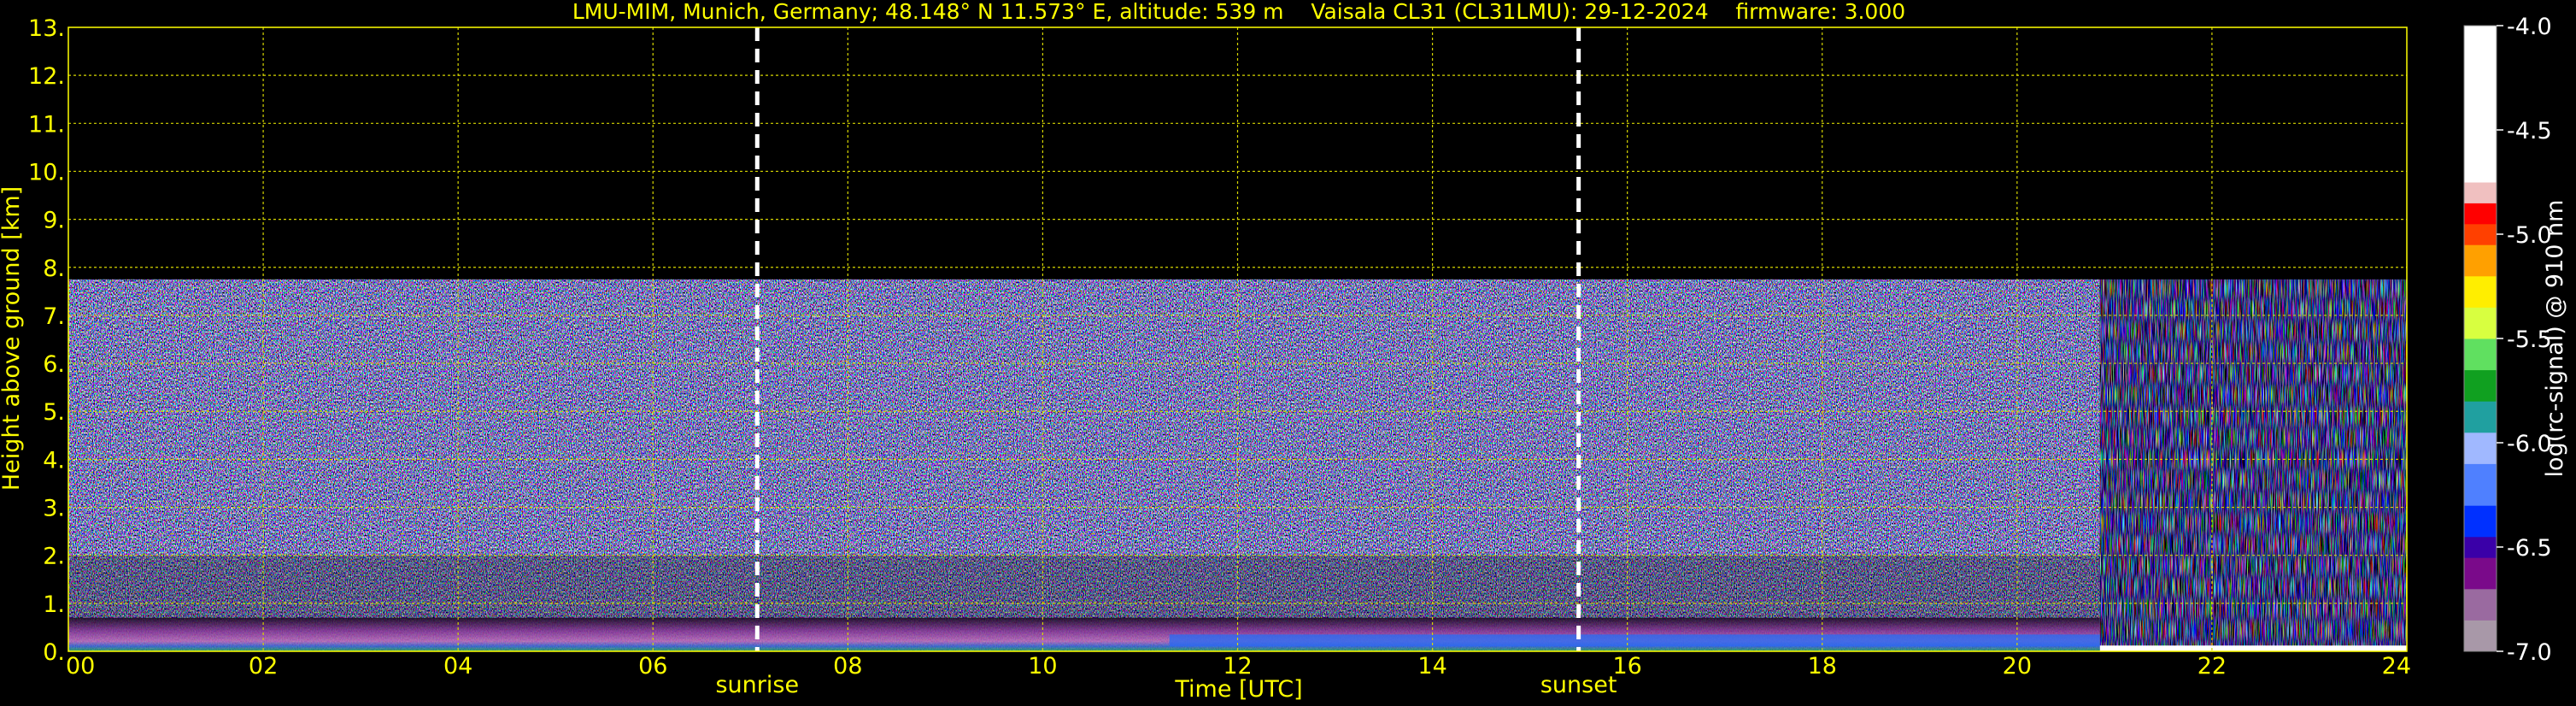 This screenshot has height=706, width=2576. What do you see at coordinates (1238, 689) in the screenshot?
I see `x-axis-label: Time [UTC]` at bounding box center [1238, 689].